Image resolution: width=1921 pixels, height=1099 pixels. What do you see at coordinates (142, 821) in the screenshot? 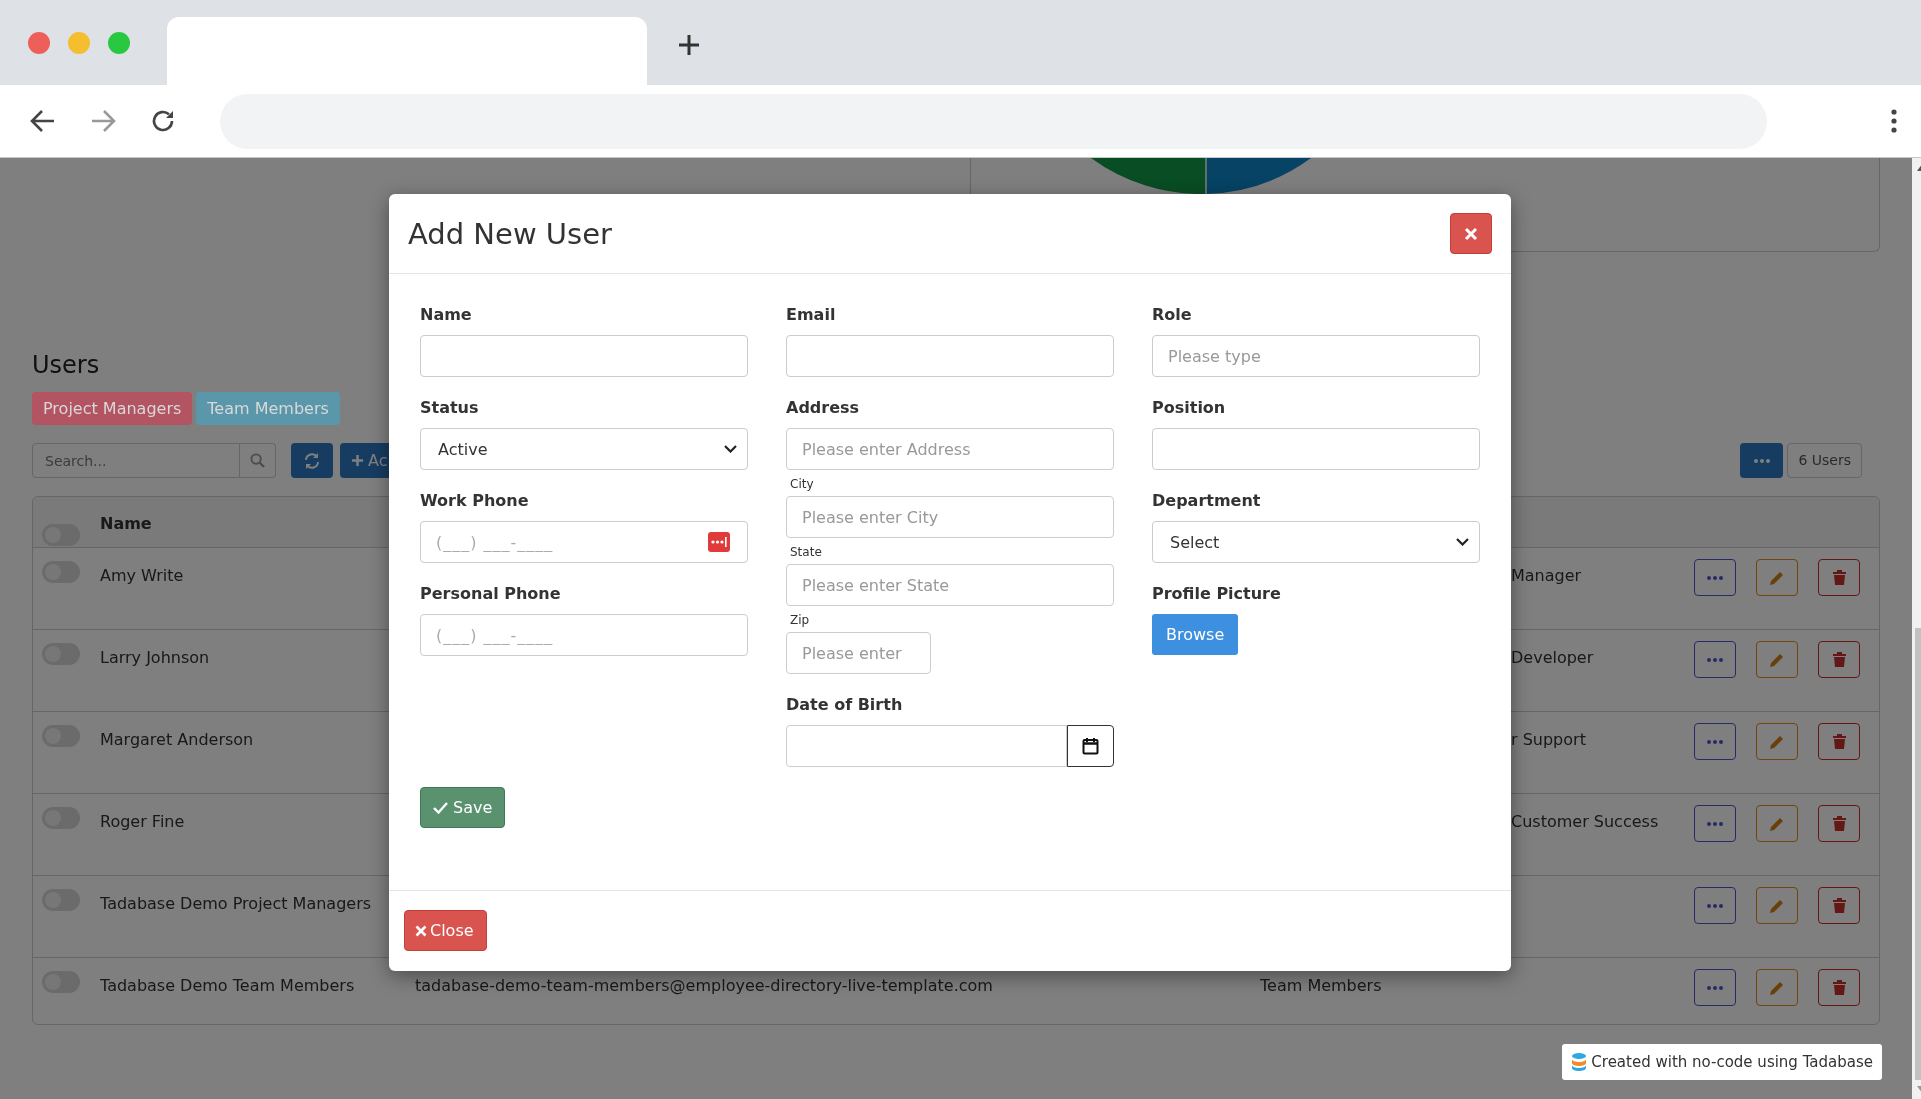
I see `user-name: Roger Fine` at bounding box center [142, 821].